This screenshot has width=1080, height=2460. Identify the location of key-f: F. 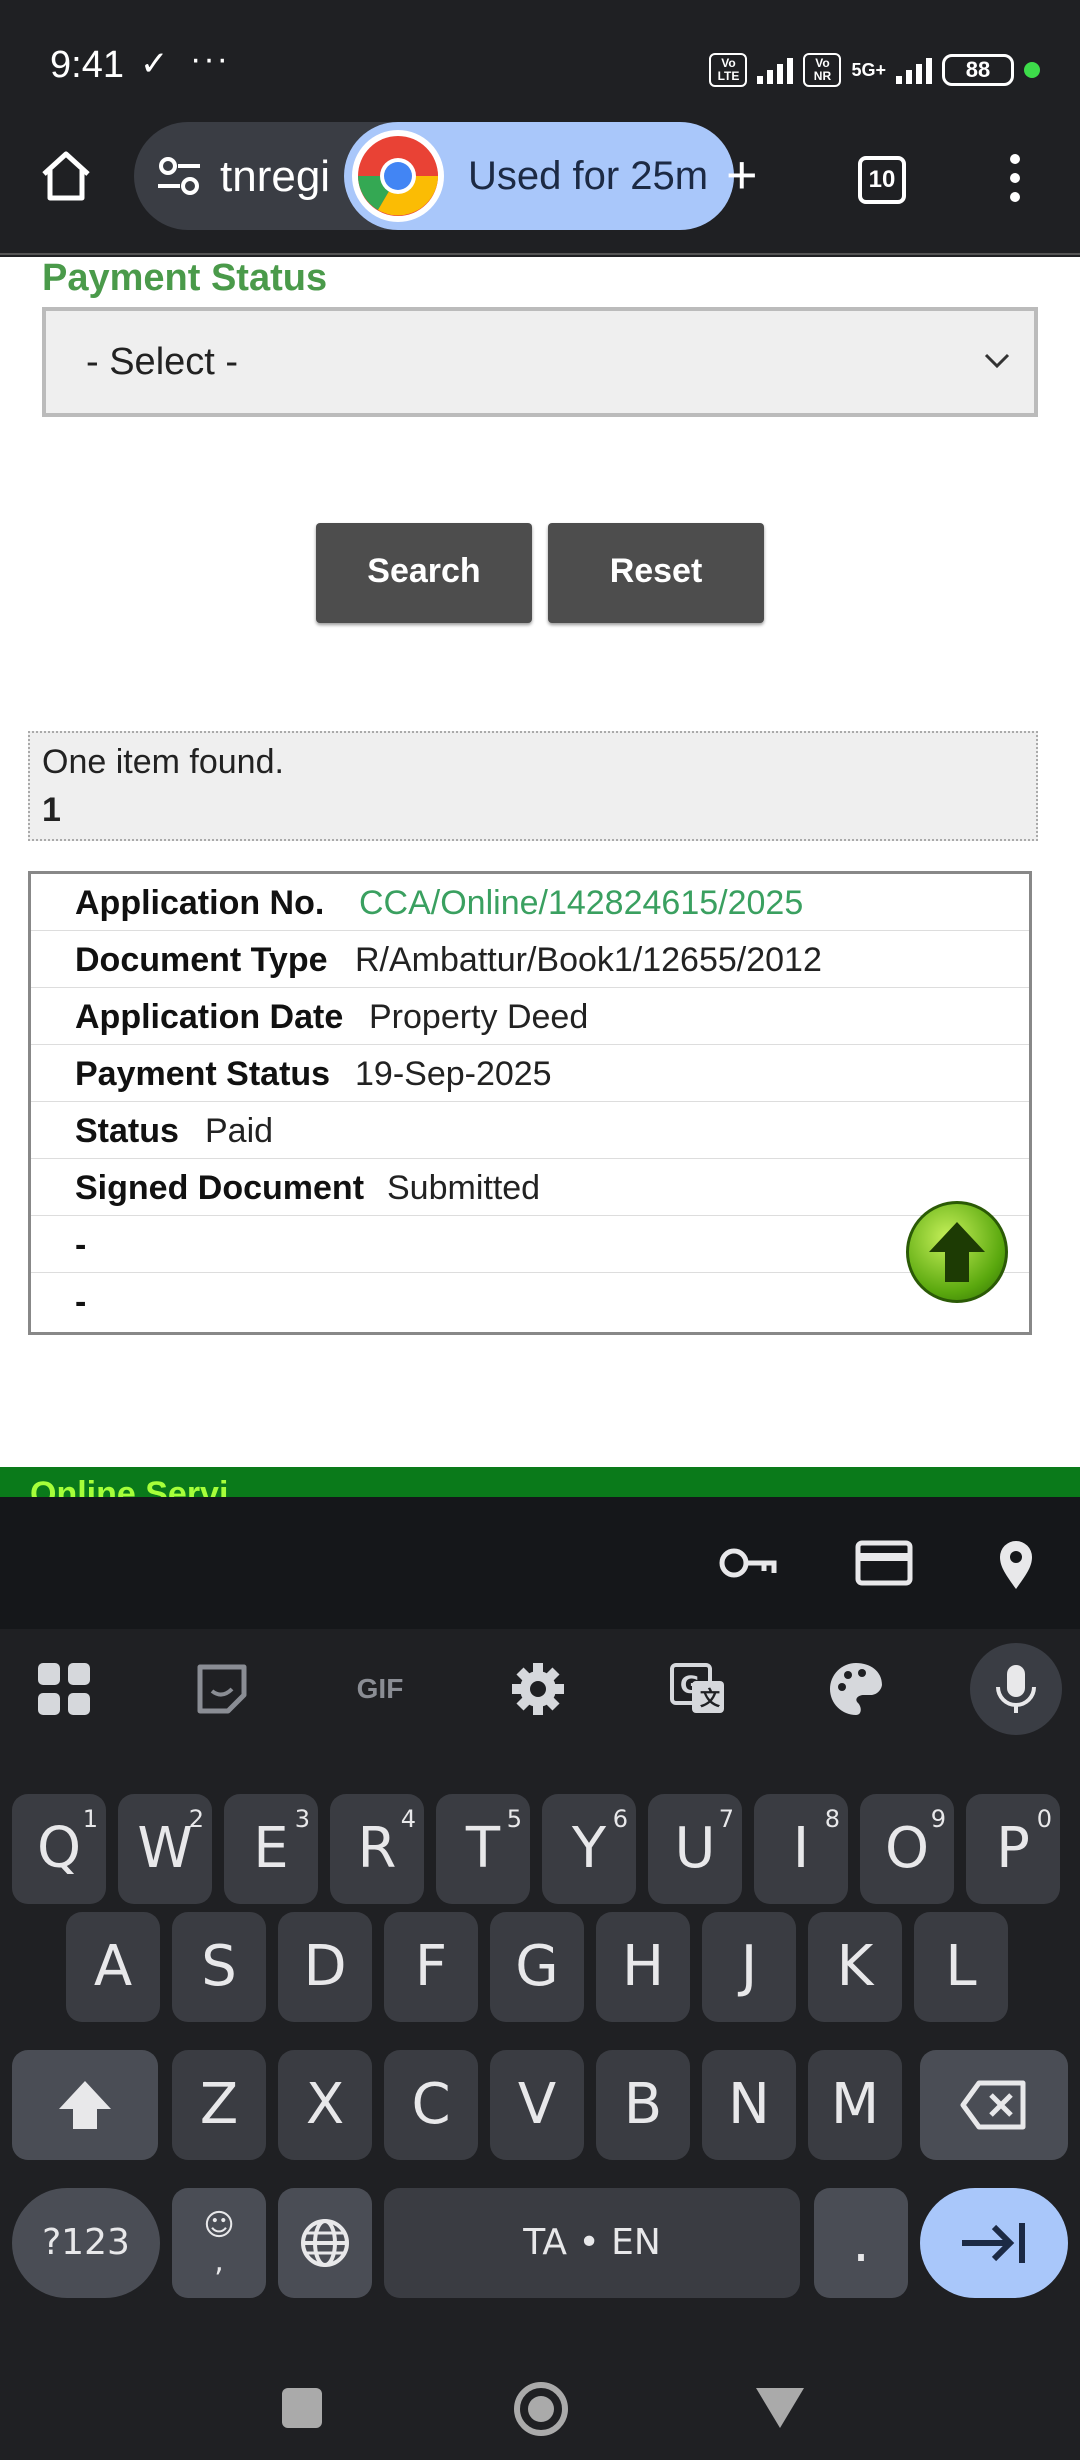
(431, 1967).